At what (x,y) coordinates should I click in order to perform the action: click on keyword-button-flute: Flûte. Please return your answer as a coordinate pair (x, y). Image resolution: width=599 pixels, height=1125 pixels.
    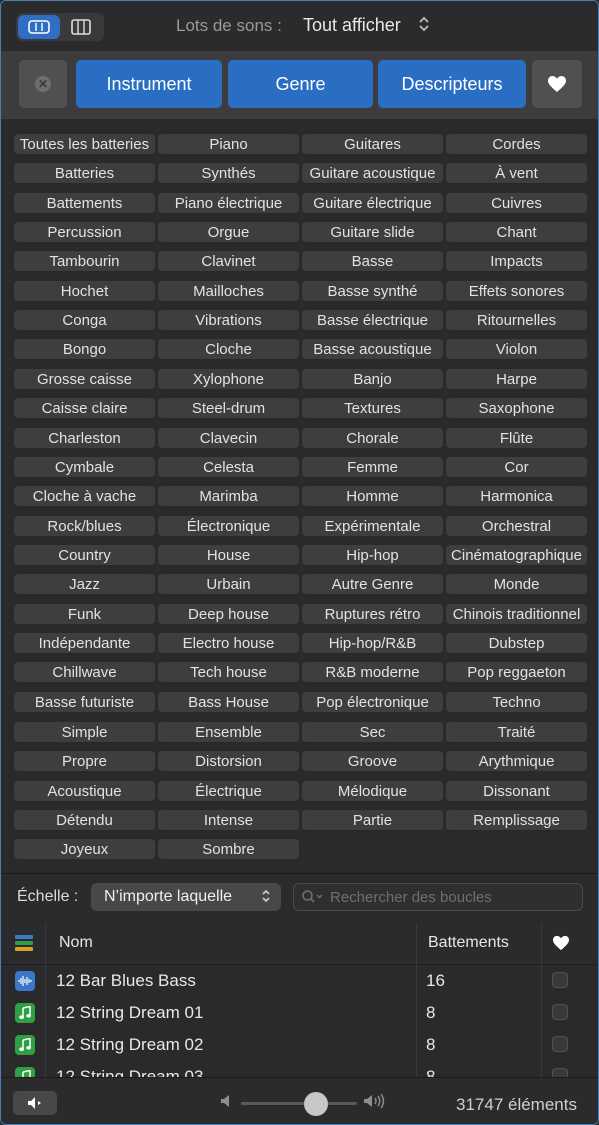
    Looking at the image, I should click on (516, 438).